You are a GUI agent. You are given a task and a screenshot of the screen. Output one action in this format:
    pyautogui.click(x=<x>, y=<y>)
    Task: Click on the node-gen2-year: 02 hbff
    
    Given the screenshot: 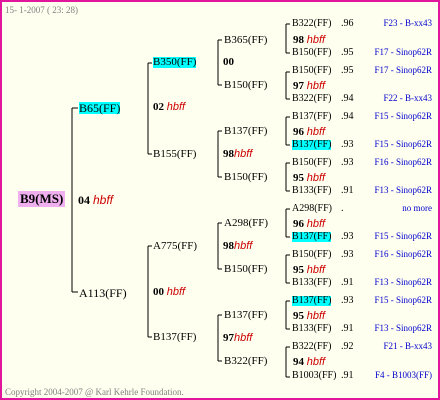 What is the action you would take?
    pyautogui.click(x=169, y=107)
    